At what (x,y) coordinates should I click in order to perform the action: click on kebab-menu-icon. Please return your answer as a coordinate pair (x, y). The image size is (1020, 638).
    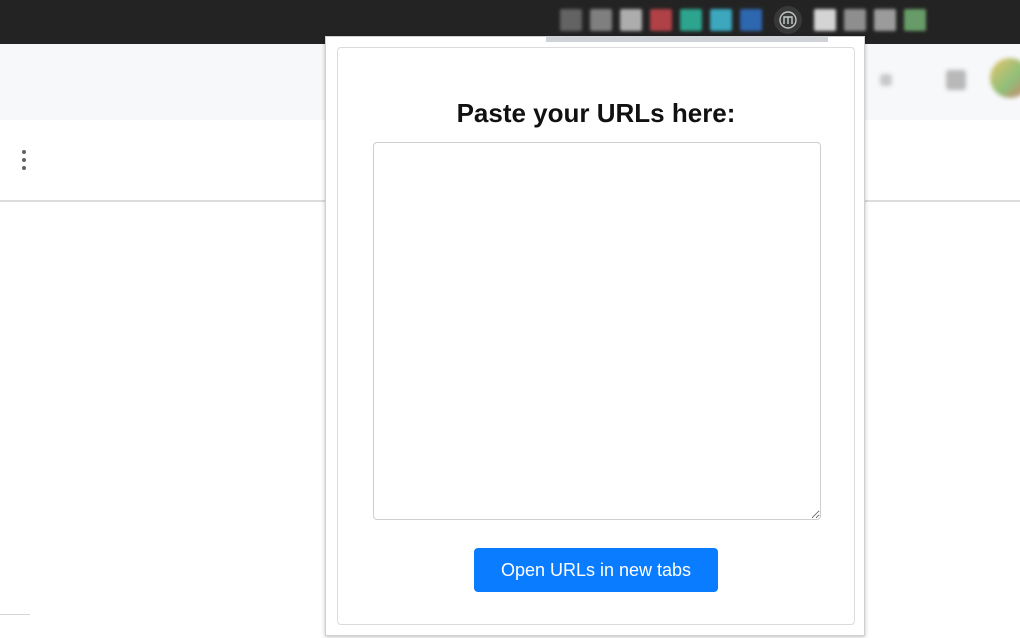
    Looking at the image, I should click on (24, 160).